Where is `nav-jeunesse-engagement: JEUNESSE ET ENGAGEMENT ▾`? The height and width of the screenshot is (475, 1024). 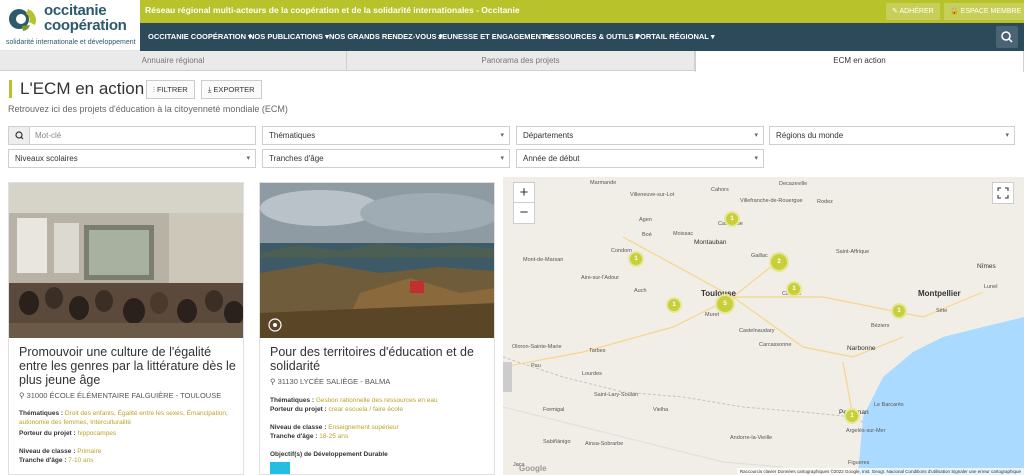 nav-jeunesse-engagement: JEUNESSE ET ENGAGEMENT ▾ is located at coordinates (494, 36).